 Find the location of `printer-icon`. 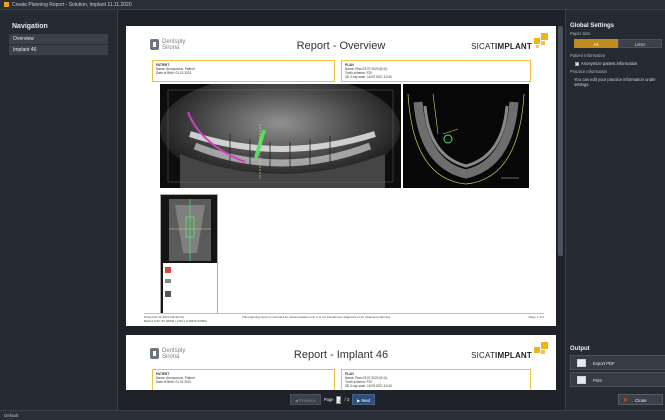

printer-icon is located at coordinates (581, 380).